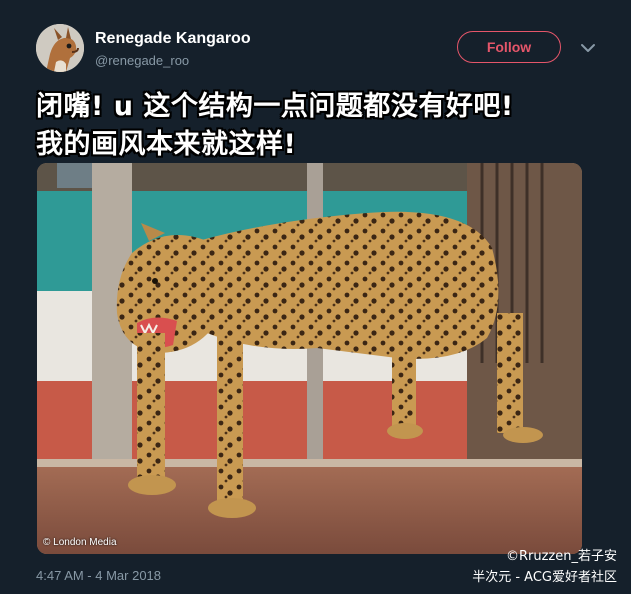 Image resolution: width=631 pixels, height=594 pixels. What do you see at coordinates (315, 40) in the screenshot?
I see `tweet-header: Renegade Kangaroo @renegade_roo Follow` at bounding box center [315, 40].